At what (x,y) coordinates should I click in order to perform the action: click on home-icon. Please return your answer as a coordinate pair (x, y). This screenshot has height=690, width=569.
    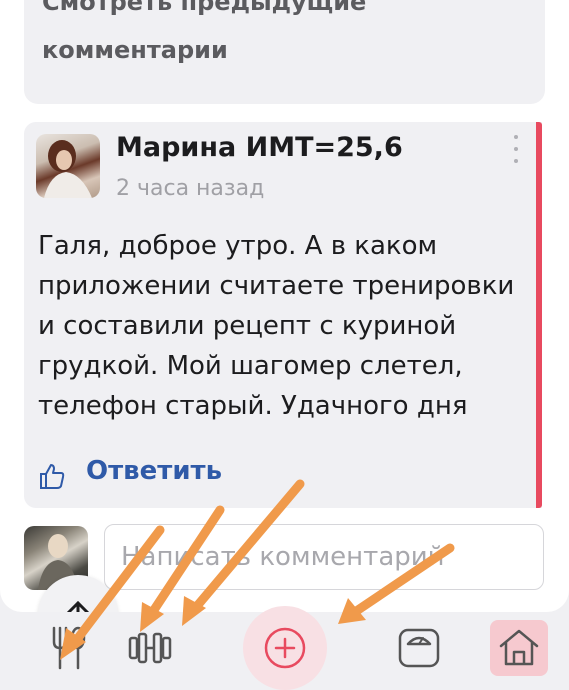
    Looking at the image, I should click on (519, 647).